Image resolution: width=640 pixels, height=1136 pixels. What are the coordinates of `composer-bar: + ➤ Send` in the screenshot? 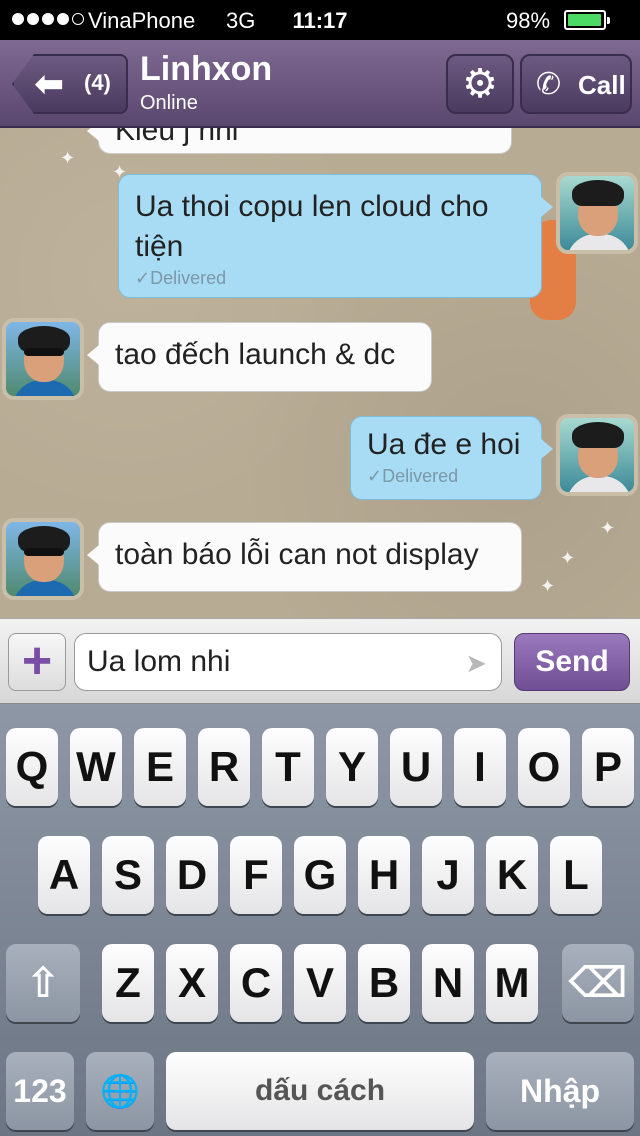 It's located at (320, 661).